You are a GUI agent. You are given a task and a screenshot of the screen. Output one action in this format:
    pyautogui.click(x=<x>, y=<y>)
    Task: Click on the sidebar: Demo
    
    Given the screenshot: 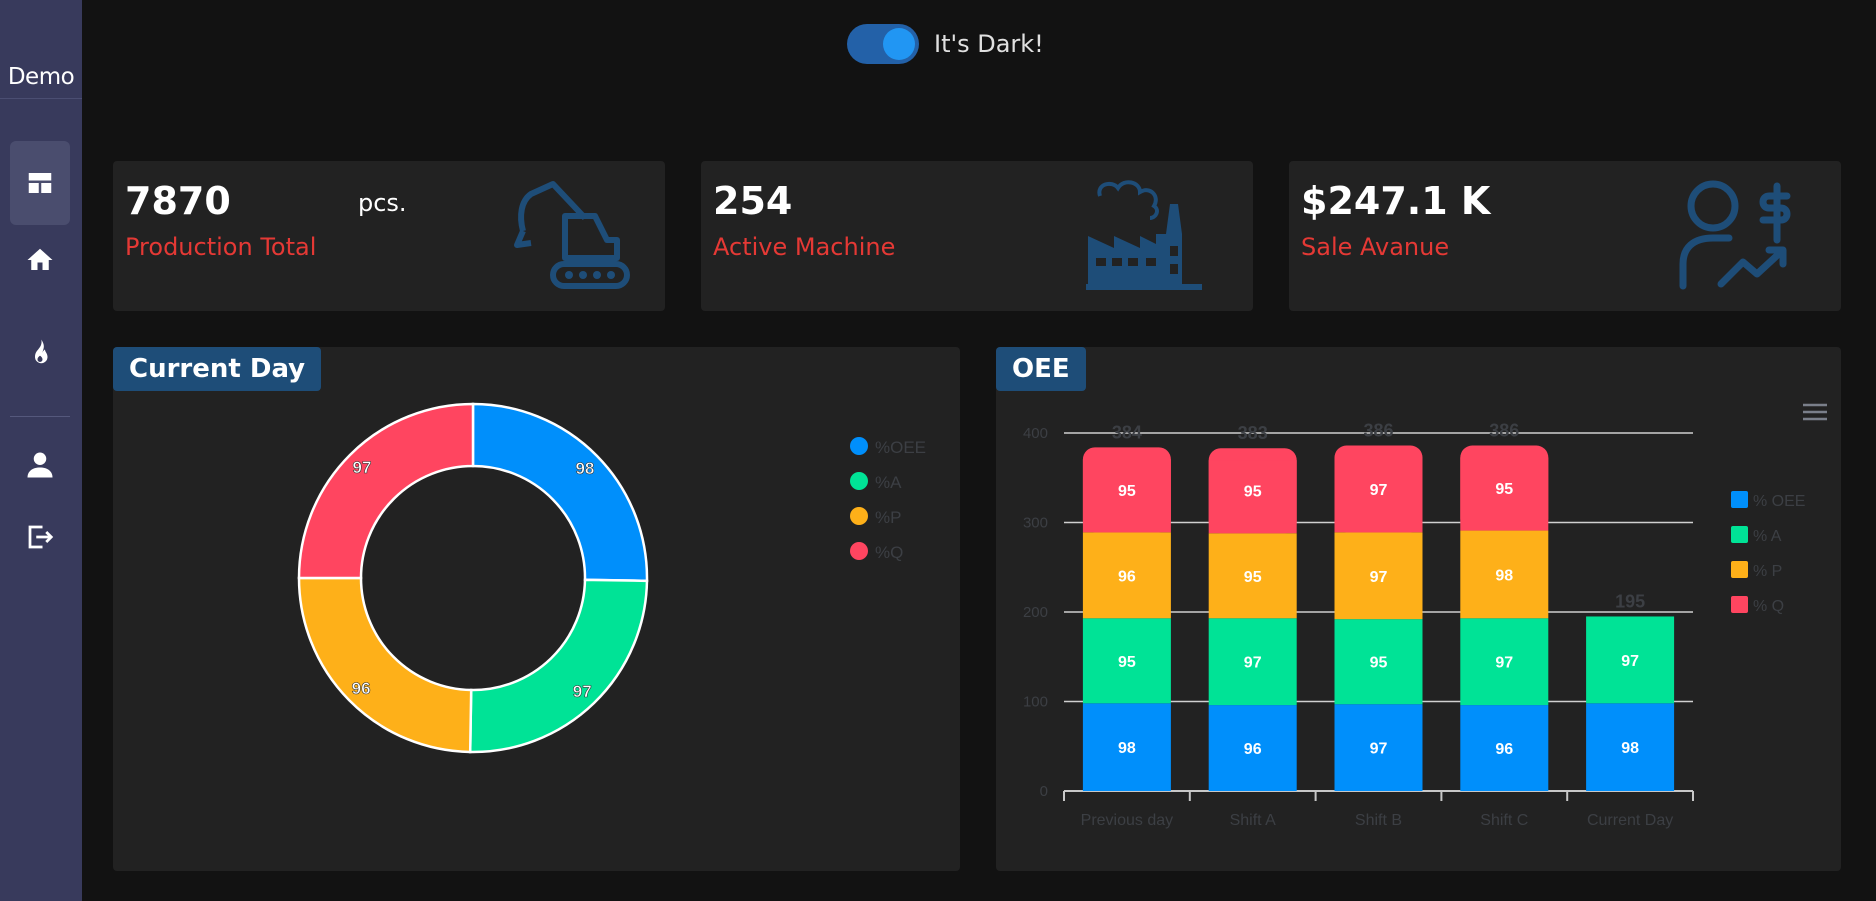 What is the action you would take?
    pyautogui.click(x=41, y=450)
    